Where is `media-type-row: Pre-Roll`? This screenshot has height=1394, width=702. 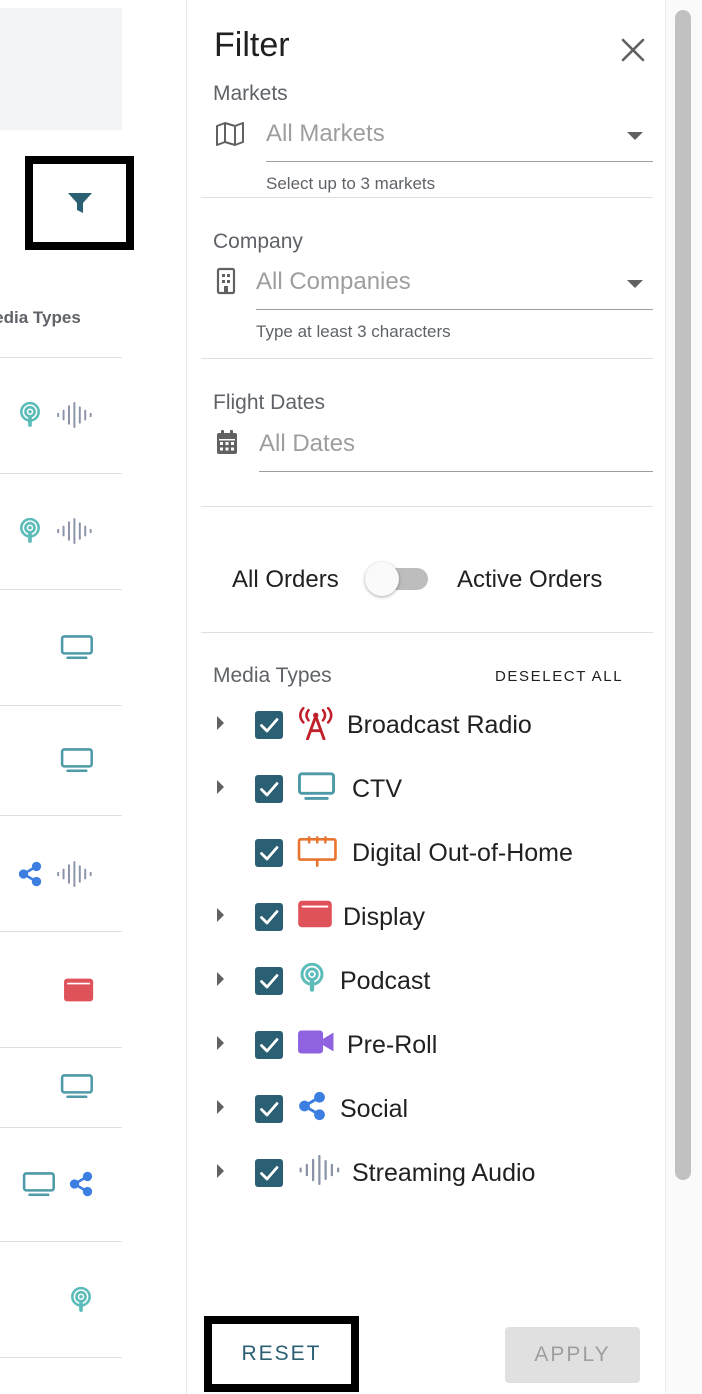
media-type-row: Pre-Roll is located at coordinates (426, 1045).